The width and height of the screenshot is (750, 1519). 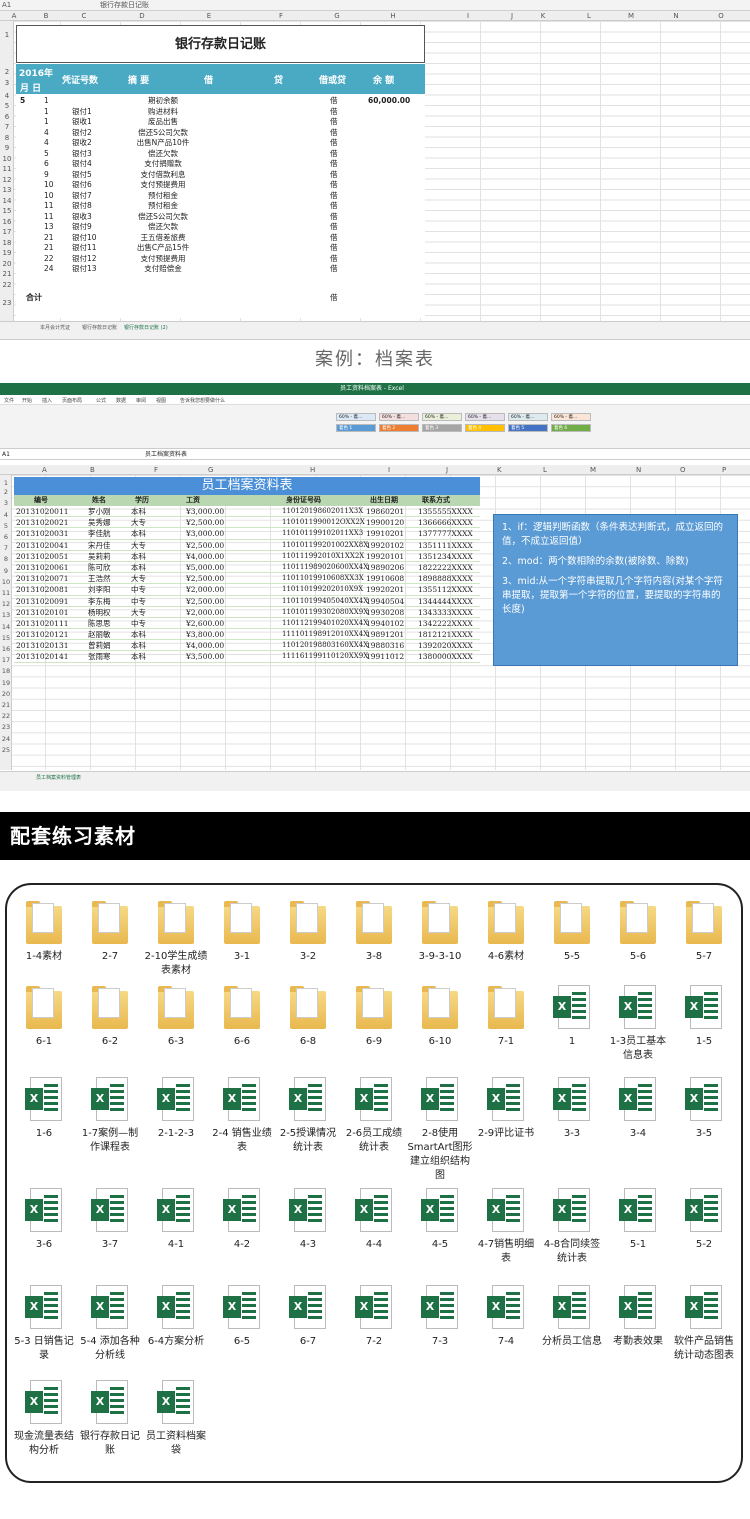 I want to click on excel-file: X 5-2, so click(x=704, y=1220).